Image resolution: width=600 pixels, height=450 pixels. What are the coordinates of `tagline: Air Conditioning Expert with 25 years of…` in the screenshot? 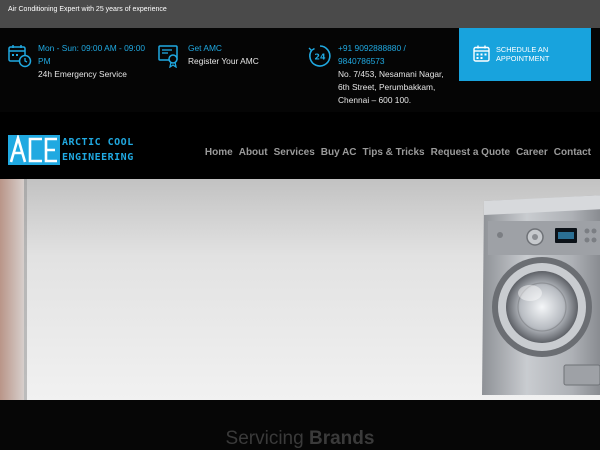 It's located at (87, 9).